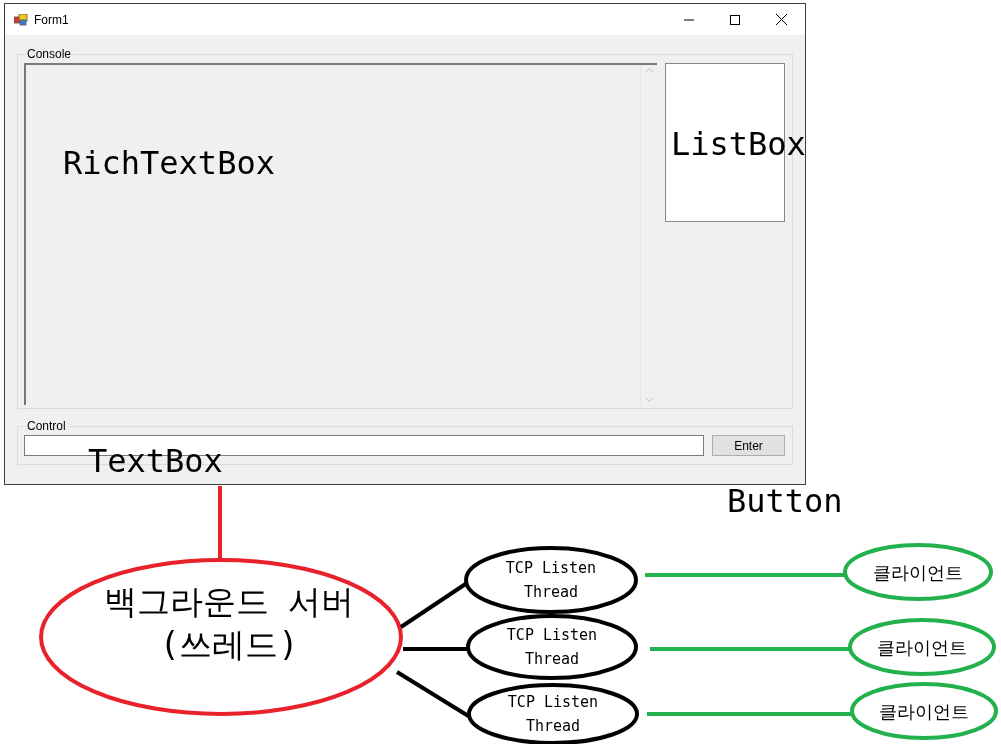 Image resolution: width=1001 pixels, height=744 pixels. I want to click on connector-line, so click(435, 649).